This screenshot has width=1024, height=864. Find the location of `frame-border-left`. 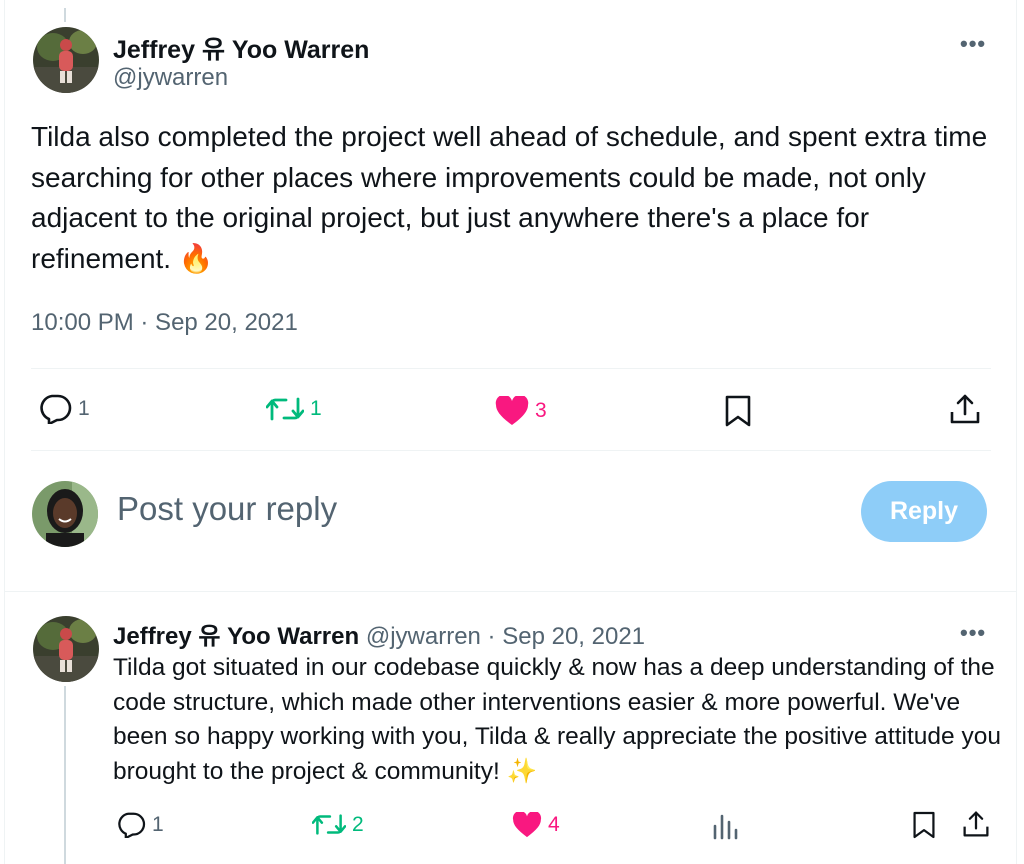

frame-border-left is located at coordinates (4, 432).